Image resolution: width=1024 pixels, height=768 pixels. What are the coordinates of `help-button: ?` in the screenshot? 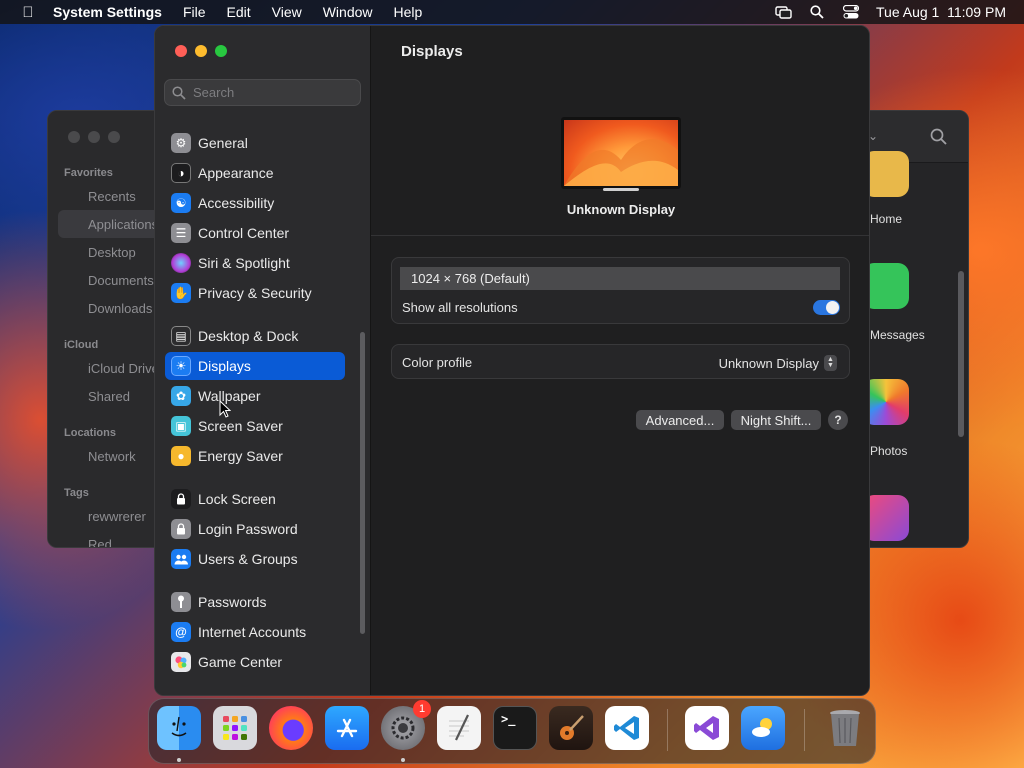 It's located at (838, 420).